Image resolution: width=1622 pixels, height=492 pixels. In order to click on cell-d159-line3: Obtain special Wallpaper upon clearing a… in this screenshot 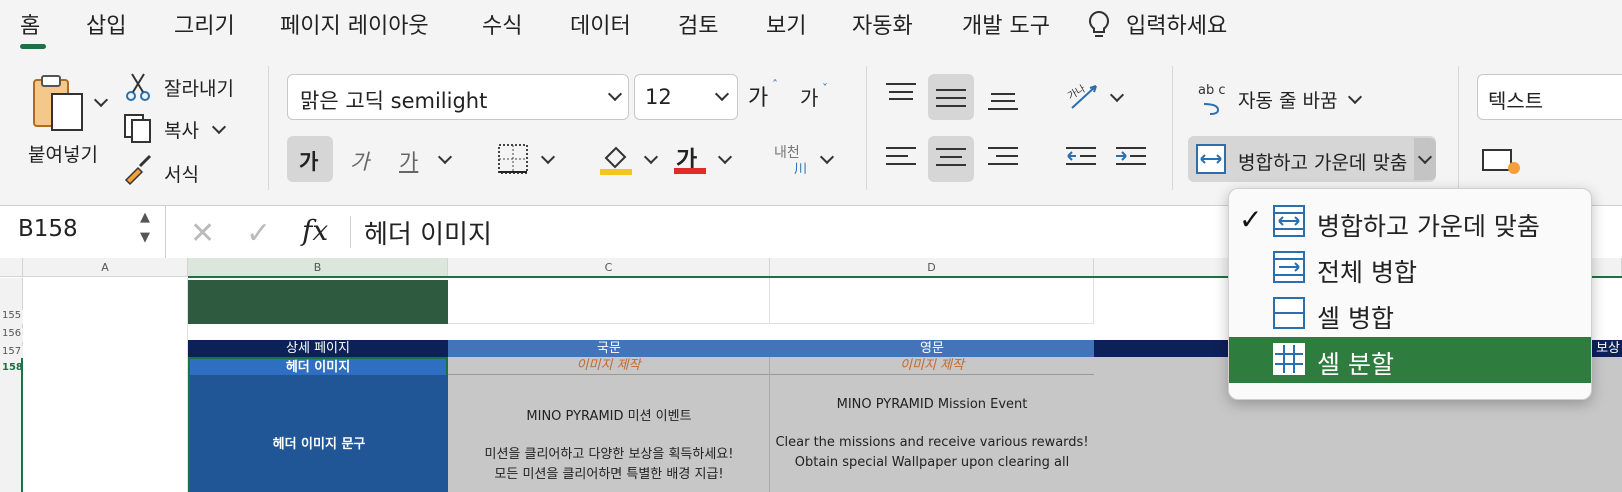, I will do `click(932, 462)`.